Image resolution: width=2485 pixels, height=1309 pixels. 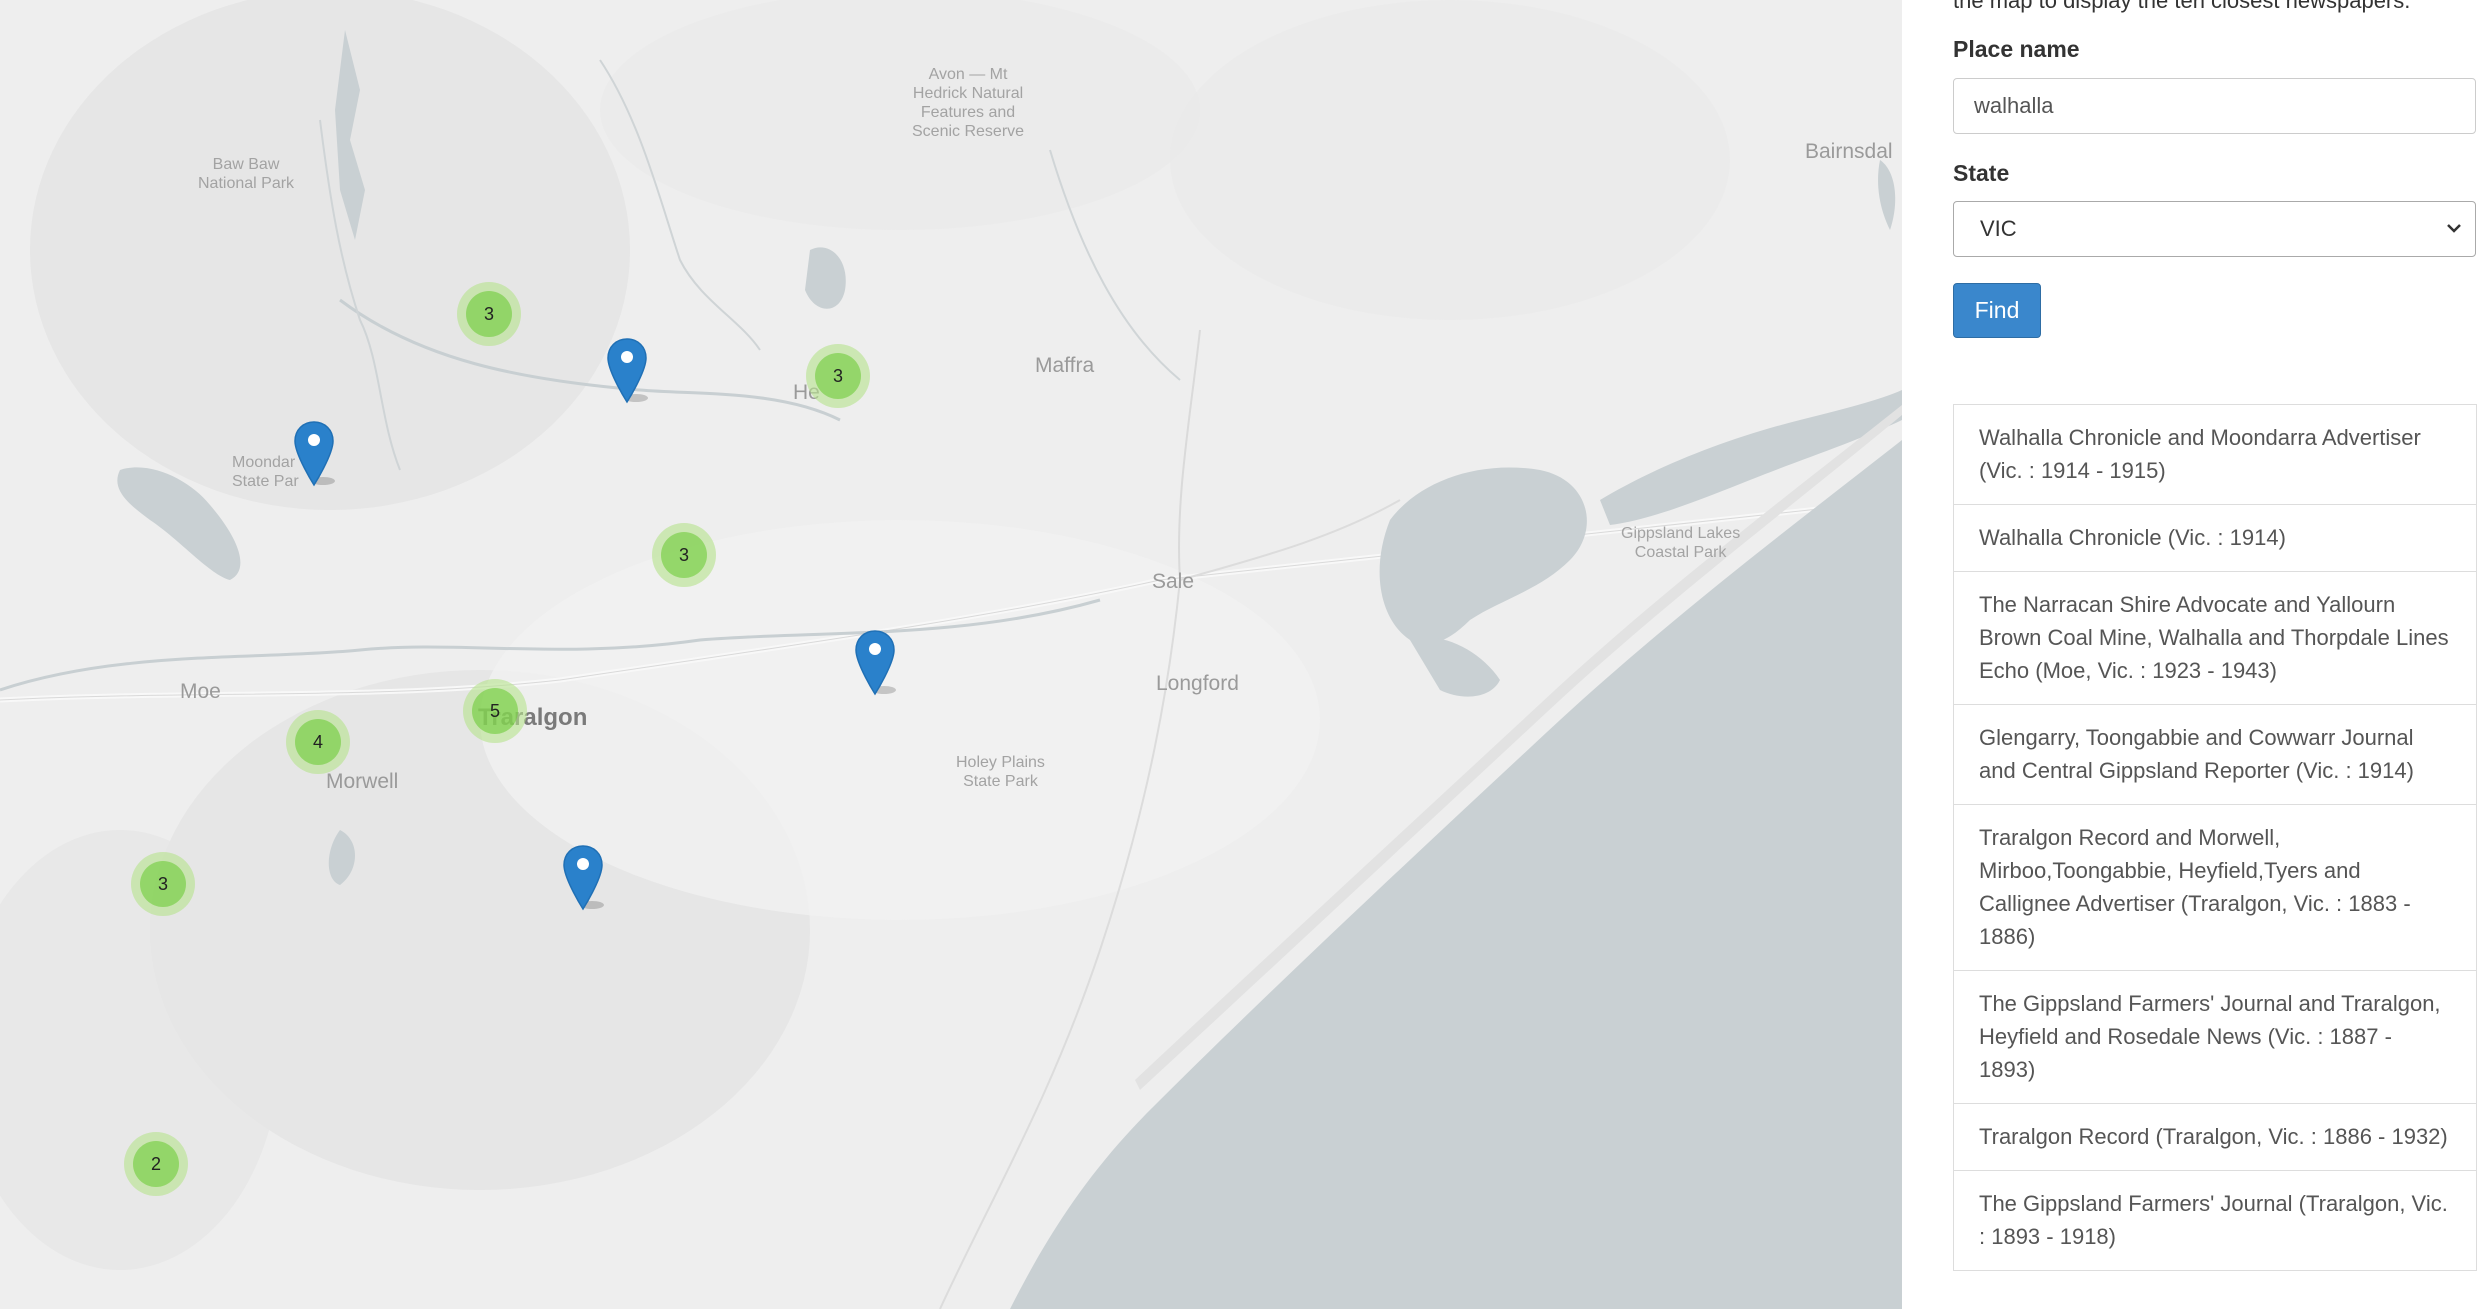 I want to click on label-bairnsdale: Bairnsdal, so click(x=1849, y=151).